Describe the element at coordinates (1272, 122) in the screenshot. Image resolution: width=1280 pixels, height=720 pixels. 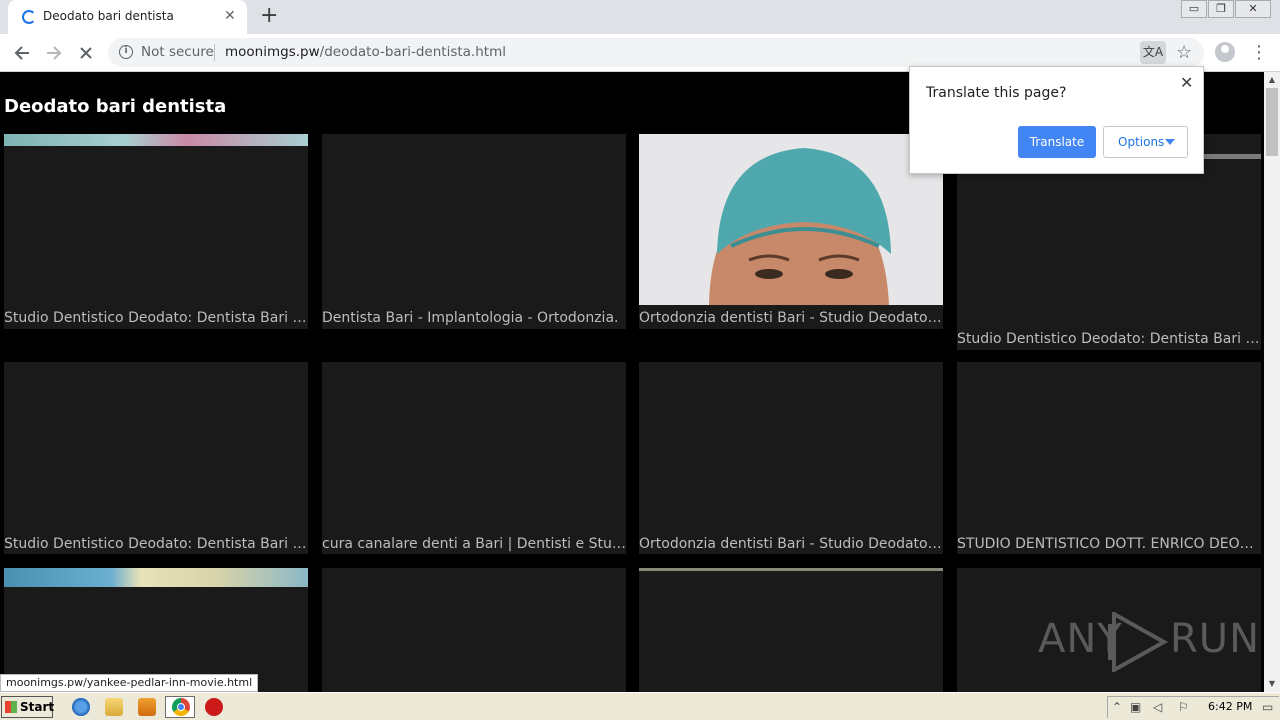
I see `scroll-thumb` at that location.